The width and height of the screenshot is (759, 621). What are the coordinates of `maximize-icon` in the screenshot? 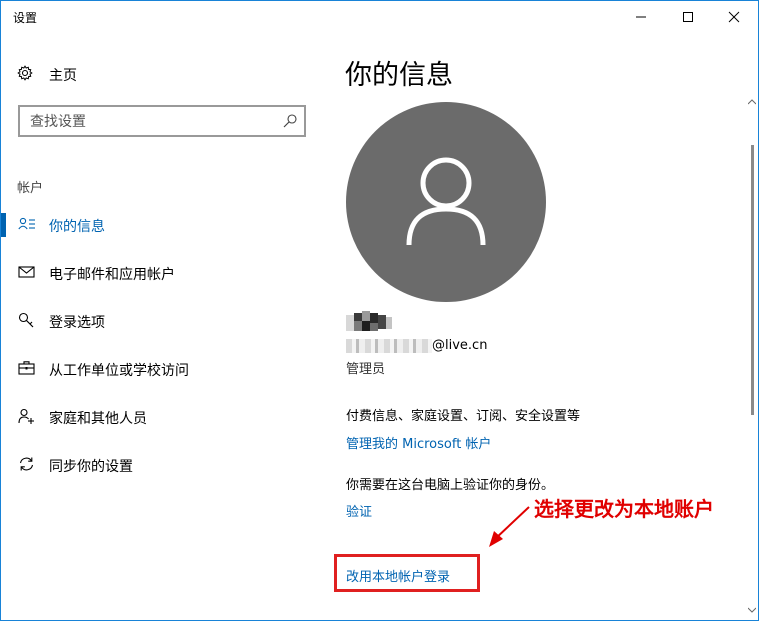 It's located at (688, 17).